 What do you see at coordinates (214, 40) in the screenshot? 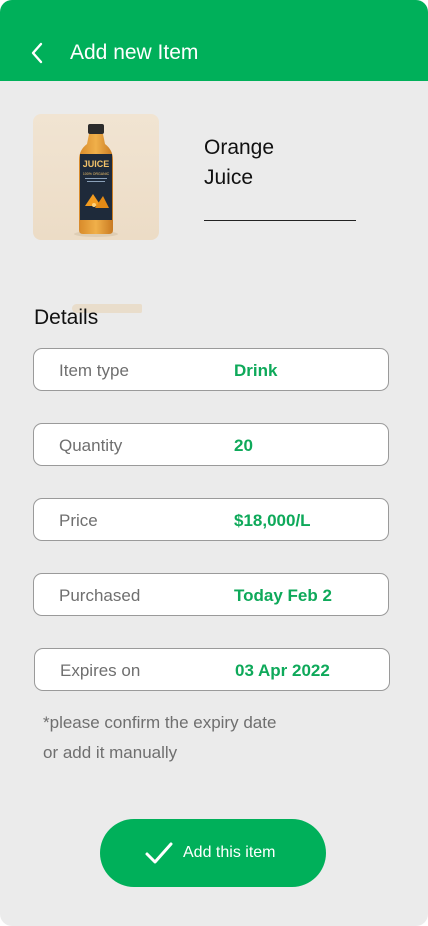
I see `header-bar: Add new Item` at bounding box center [214, 40].